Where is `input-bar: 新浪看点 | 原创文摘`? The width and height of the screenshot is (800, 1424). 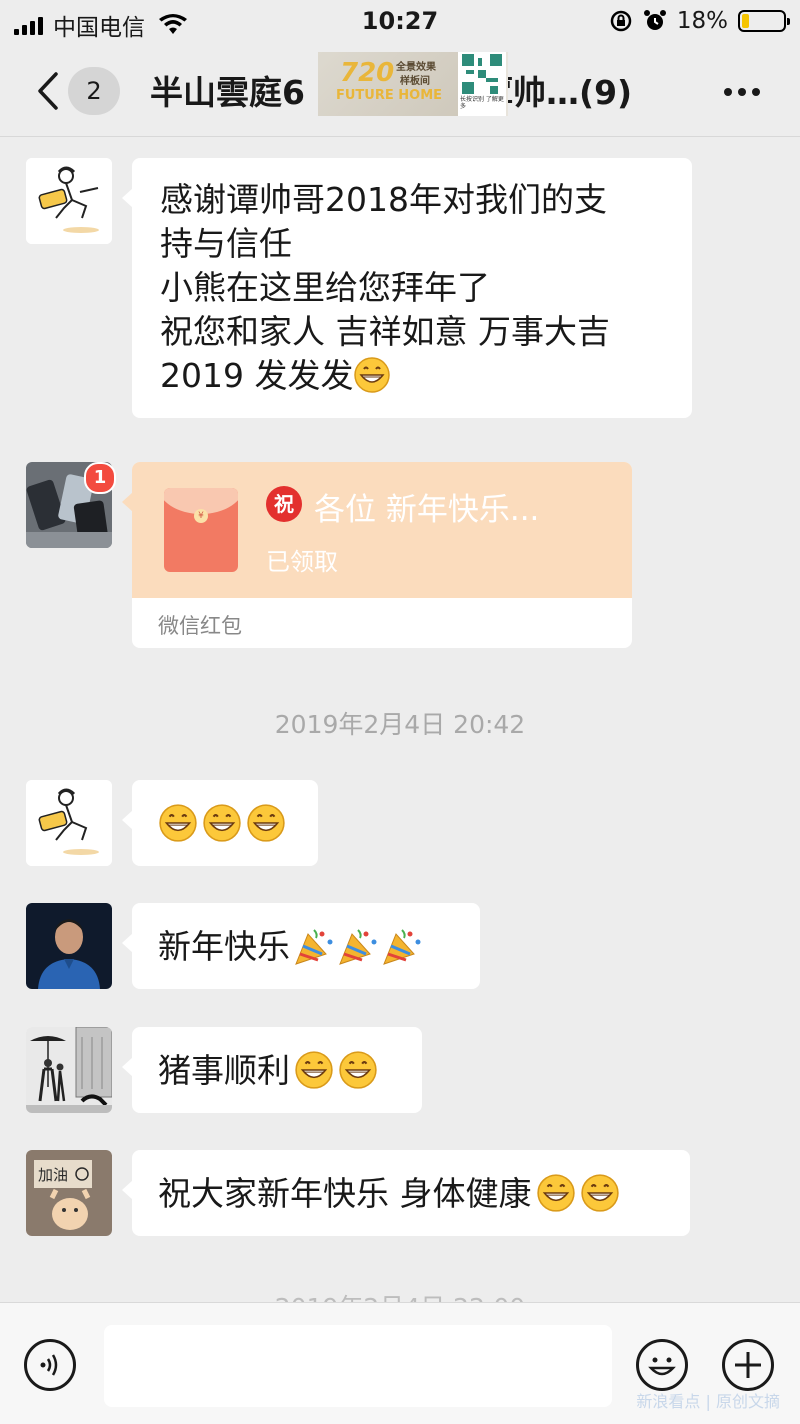 input-bar: 新浪看点 | 原创文摘 is located at coordinates (400, 1363).